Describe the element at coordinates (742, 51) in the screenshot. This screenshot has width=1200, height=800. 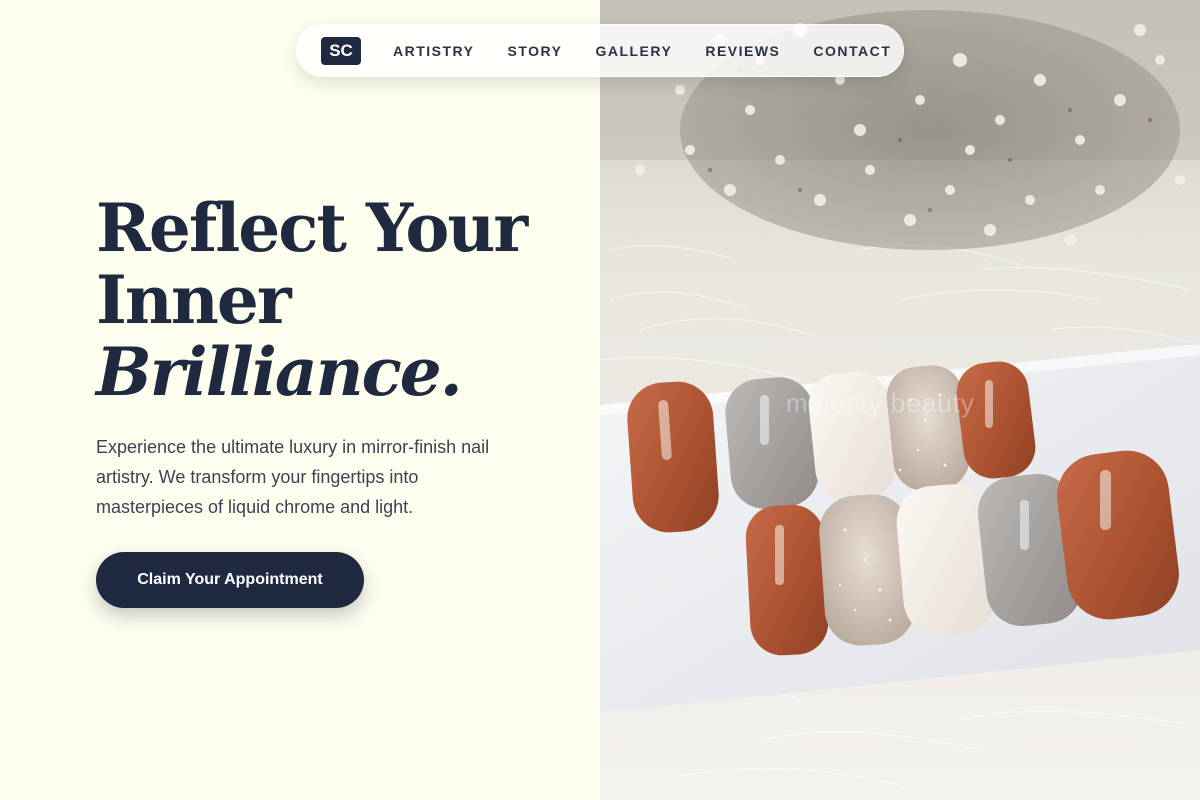
I see `nav-link-reviews: REVIEWS` at that location.